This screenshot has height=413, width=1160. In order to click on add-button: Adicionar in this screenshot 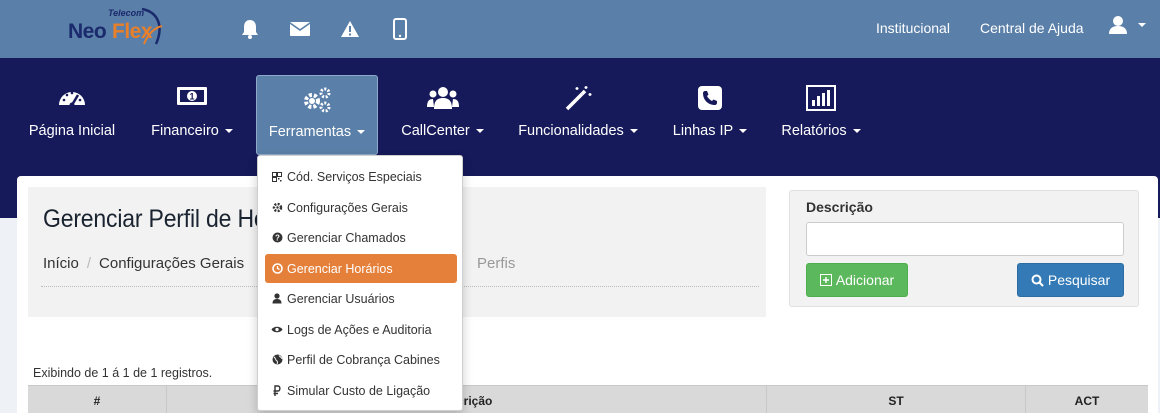, I will do `click(857, 280)`.